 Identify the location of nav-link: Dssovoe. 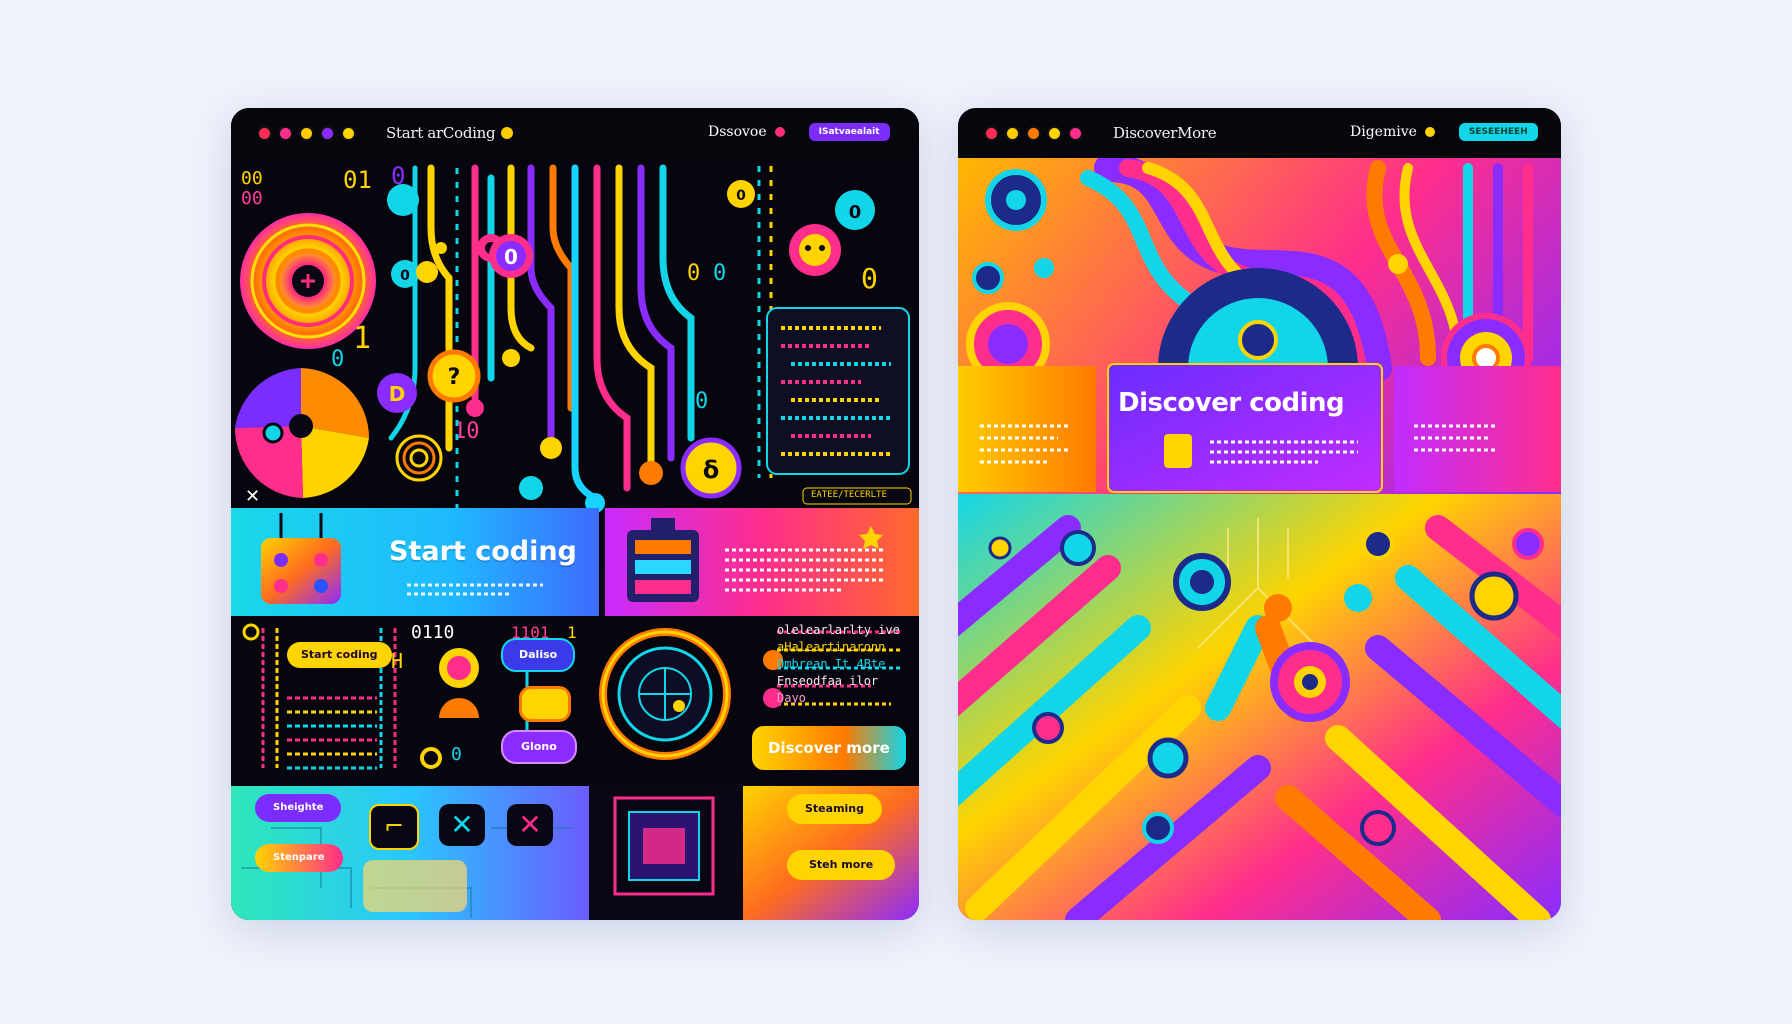
(737, 132).